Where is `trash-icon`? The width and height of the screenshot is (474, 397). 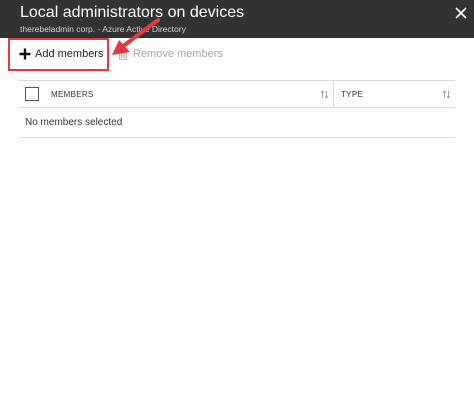 trash-icon is located at coordinates (123, 54).